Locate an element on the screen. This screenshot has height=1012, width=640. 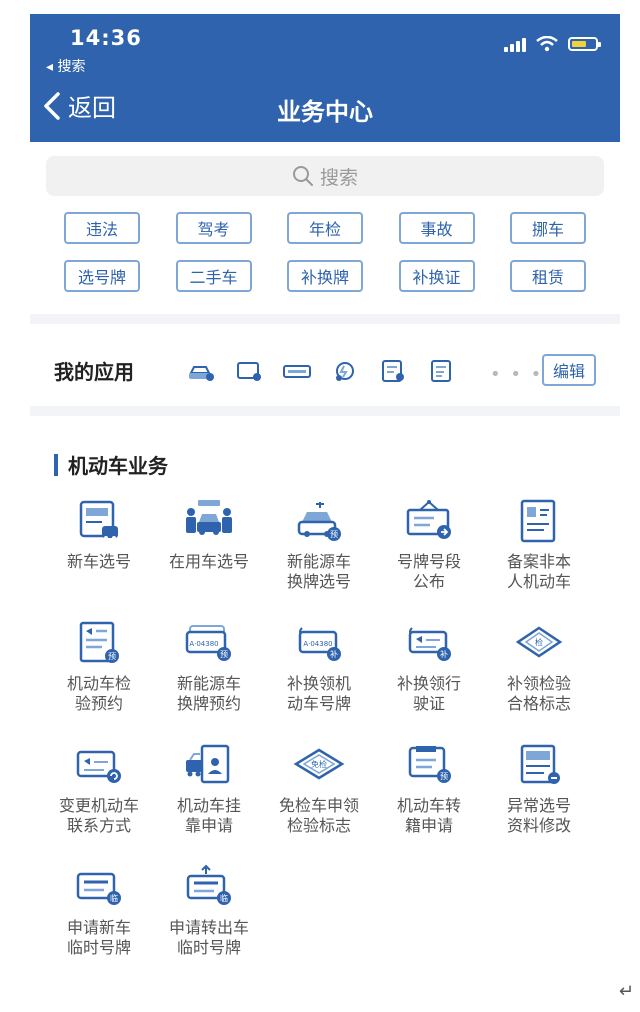
status-icons is located at coordinates (552, 44).